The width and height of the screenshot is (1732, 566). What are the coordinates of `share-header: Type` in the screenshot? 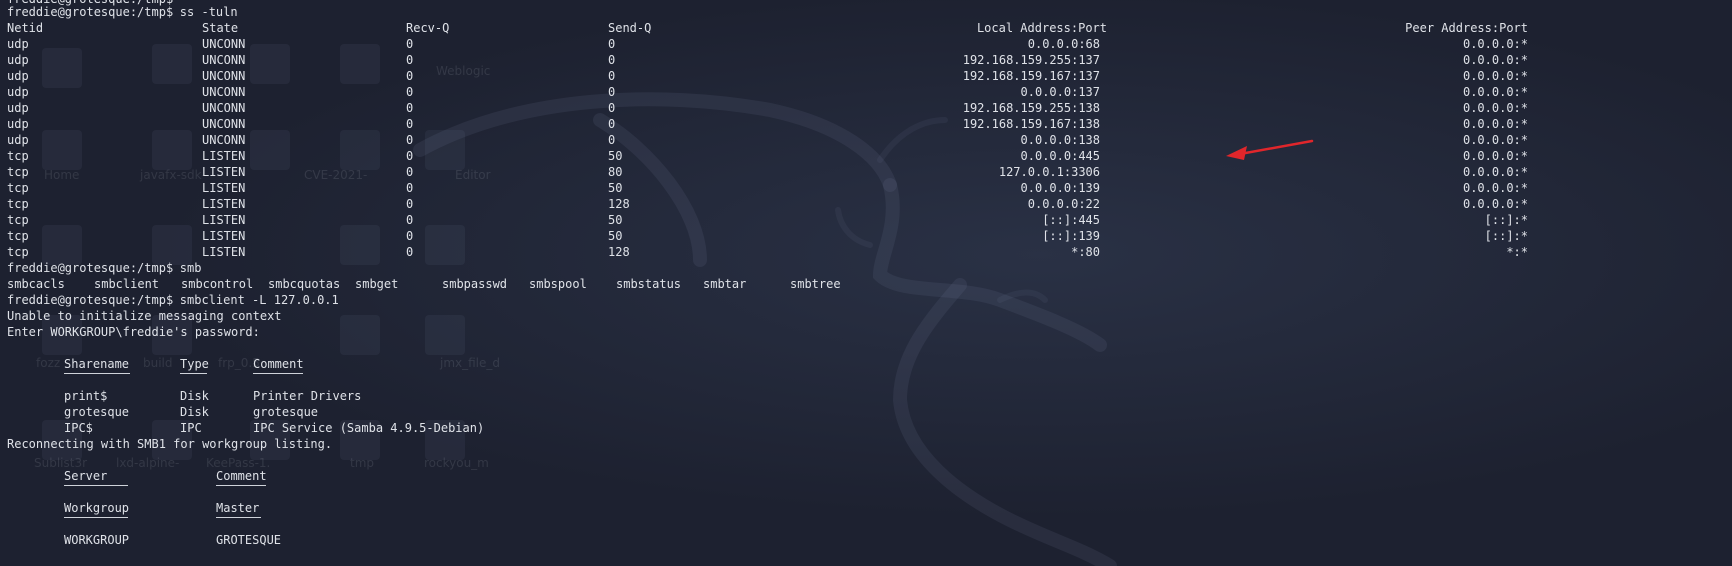 It's located at (194, 364).